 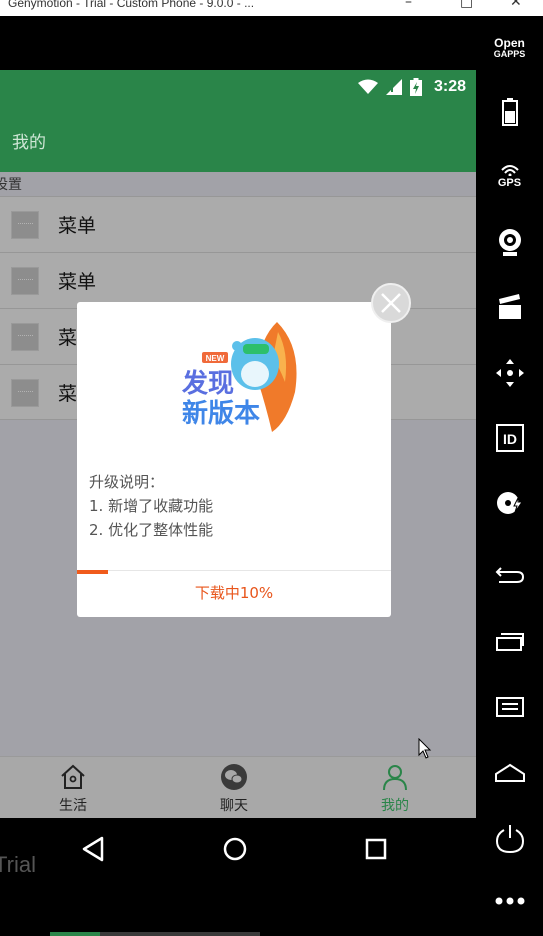 What do you see at coordinates (367, 86) in the screenshot?
I see `wifi-icon` at bounding box center [367, 86].